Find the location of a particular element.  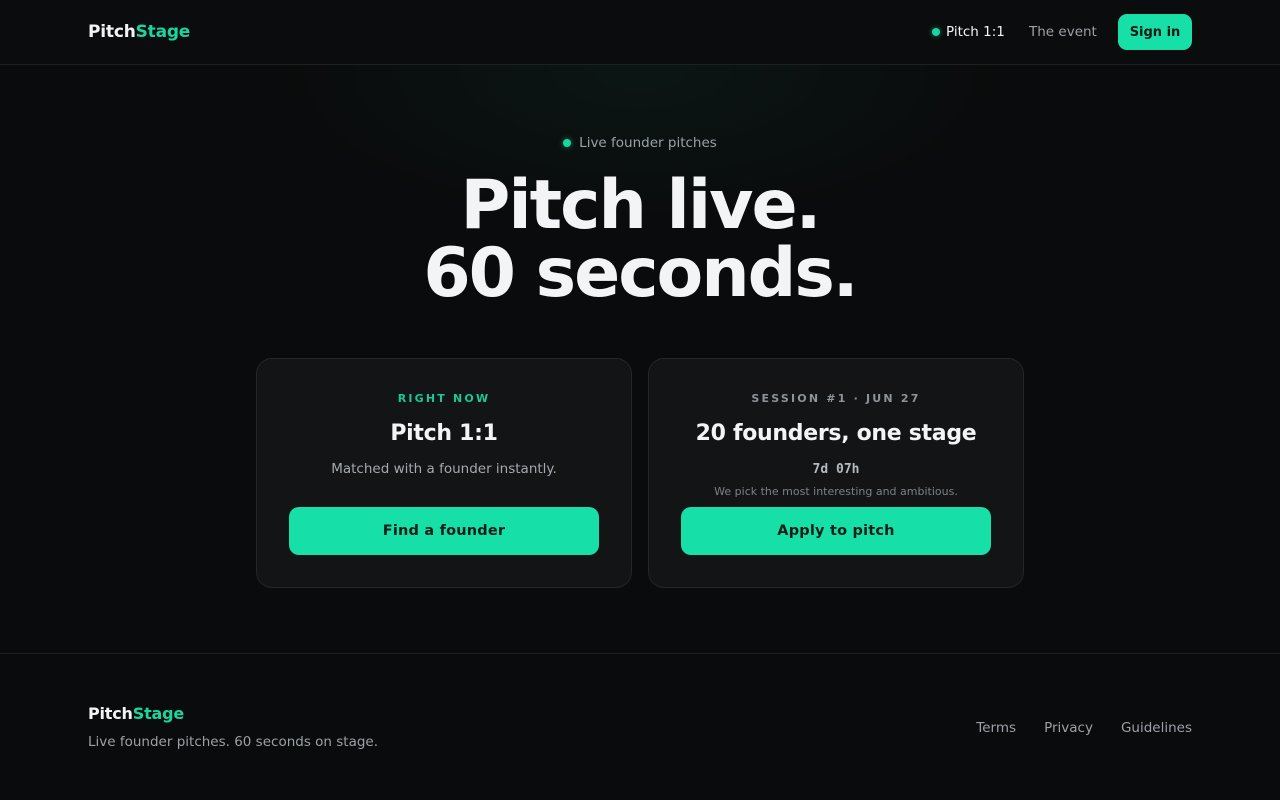

card-title: Pitch 1:1 is located at coordinates (444, 433).